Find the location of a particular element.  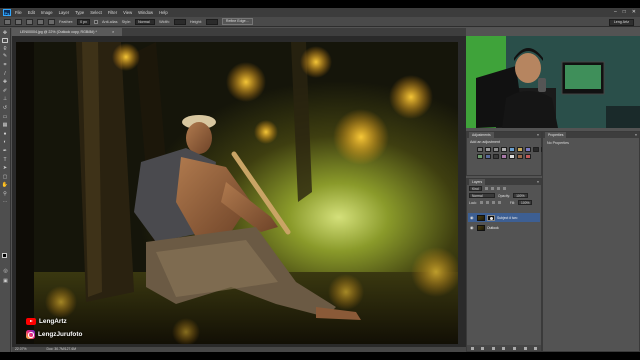

maximize-button: □ is located at coordinates (624, 12).